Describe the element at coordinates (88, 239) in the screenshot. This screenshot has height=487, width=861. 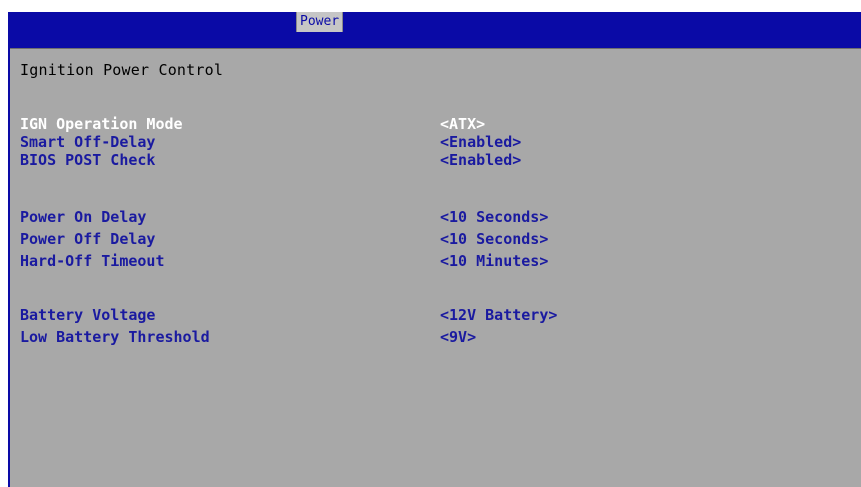
I see `setting-label: Power Off Delay` at that location.